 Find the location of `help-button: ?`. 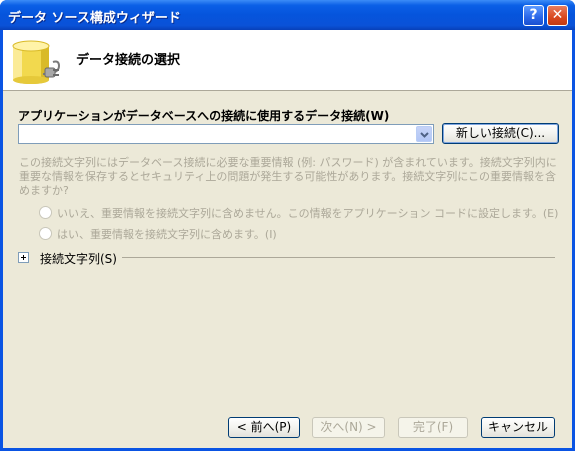

help-button: ? is located at coordinates (533, 15).